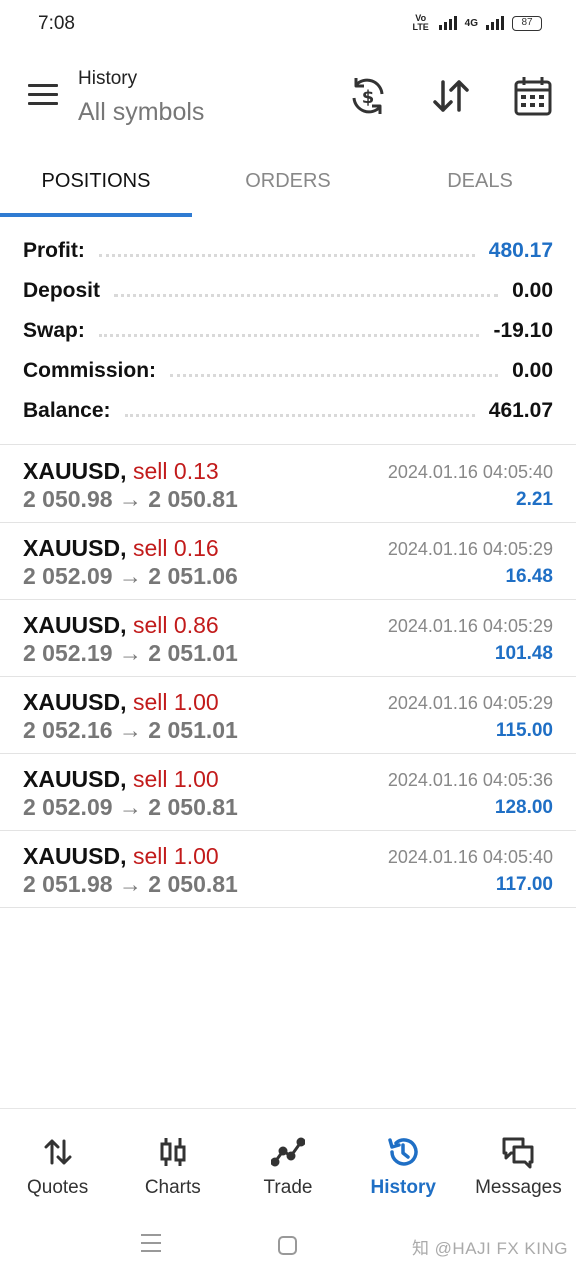 This screenshot has height=1280, width=576. I want to click on deal-prices: 2 052.16 → 2 051.01, so click(130, 730).